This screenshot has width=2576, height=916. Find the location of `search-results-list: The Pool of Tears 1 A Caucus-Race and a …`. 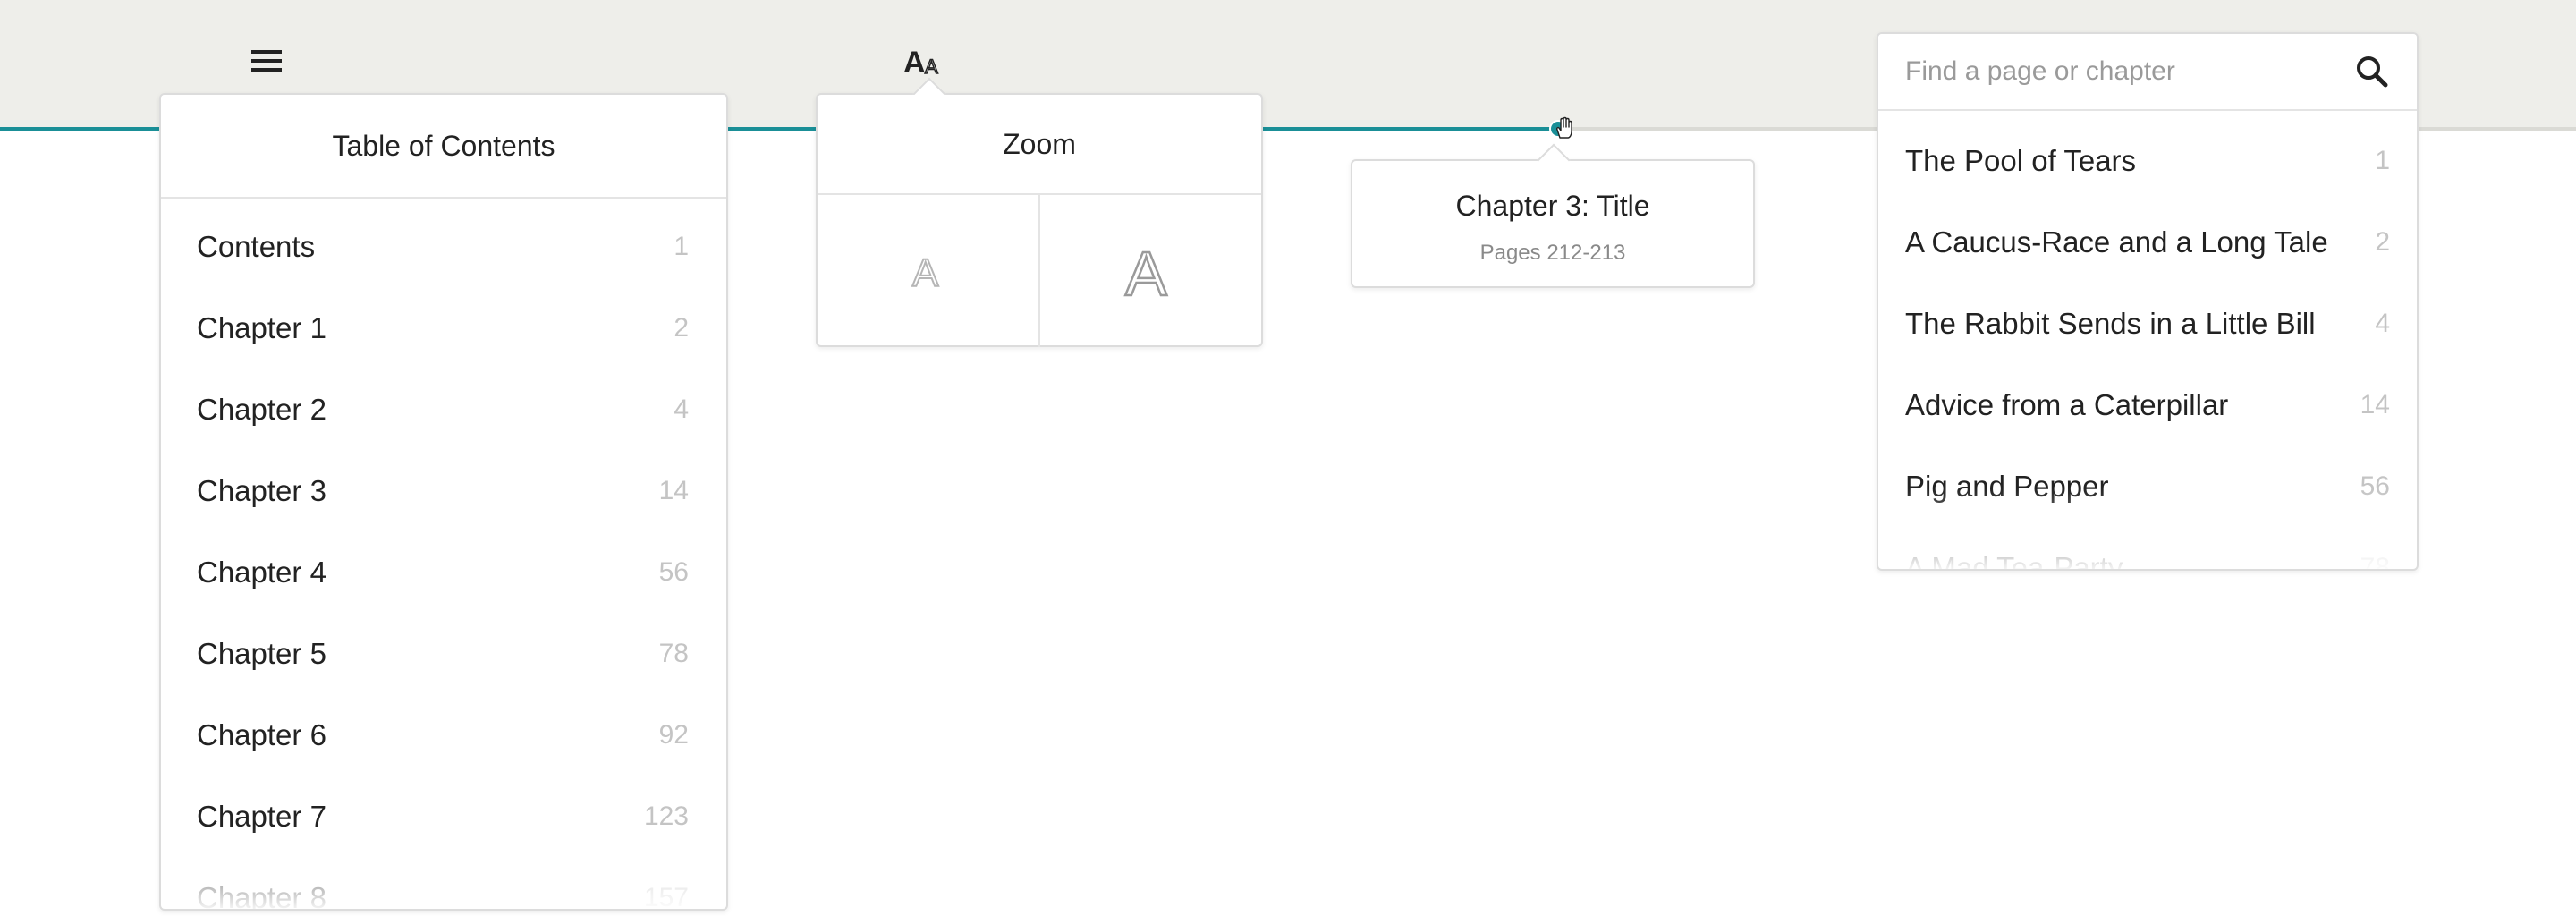

search-results-list: The Pool of Tears 1 A Caucus-Race and a … is located at coordinates (2147, 341).